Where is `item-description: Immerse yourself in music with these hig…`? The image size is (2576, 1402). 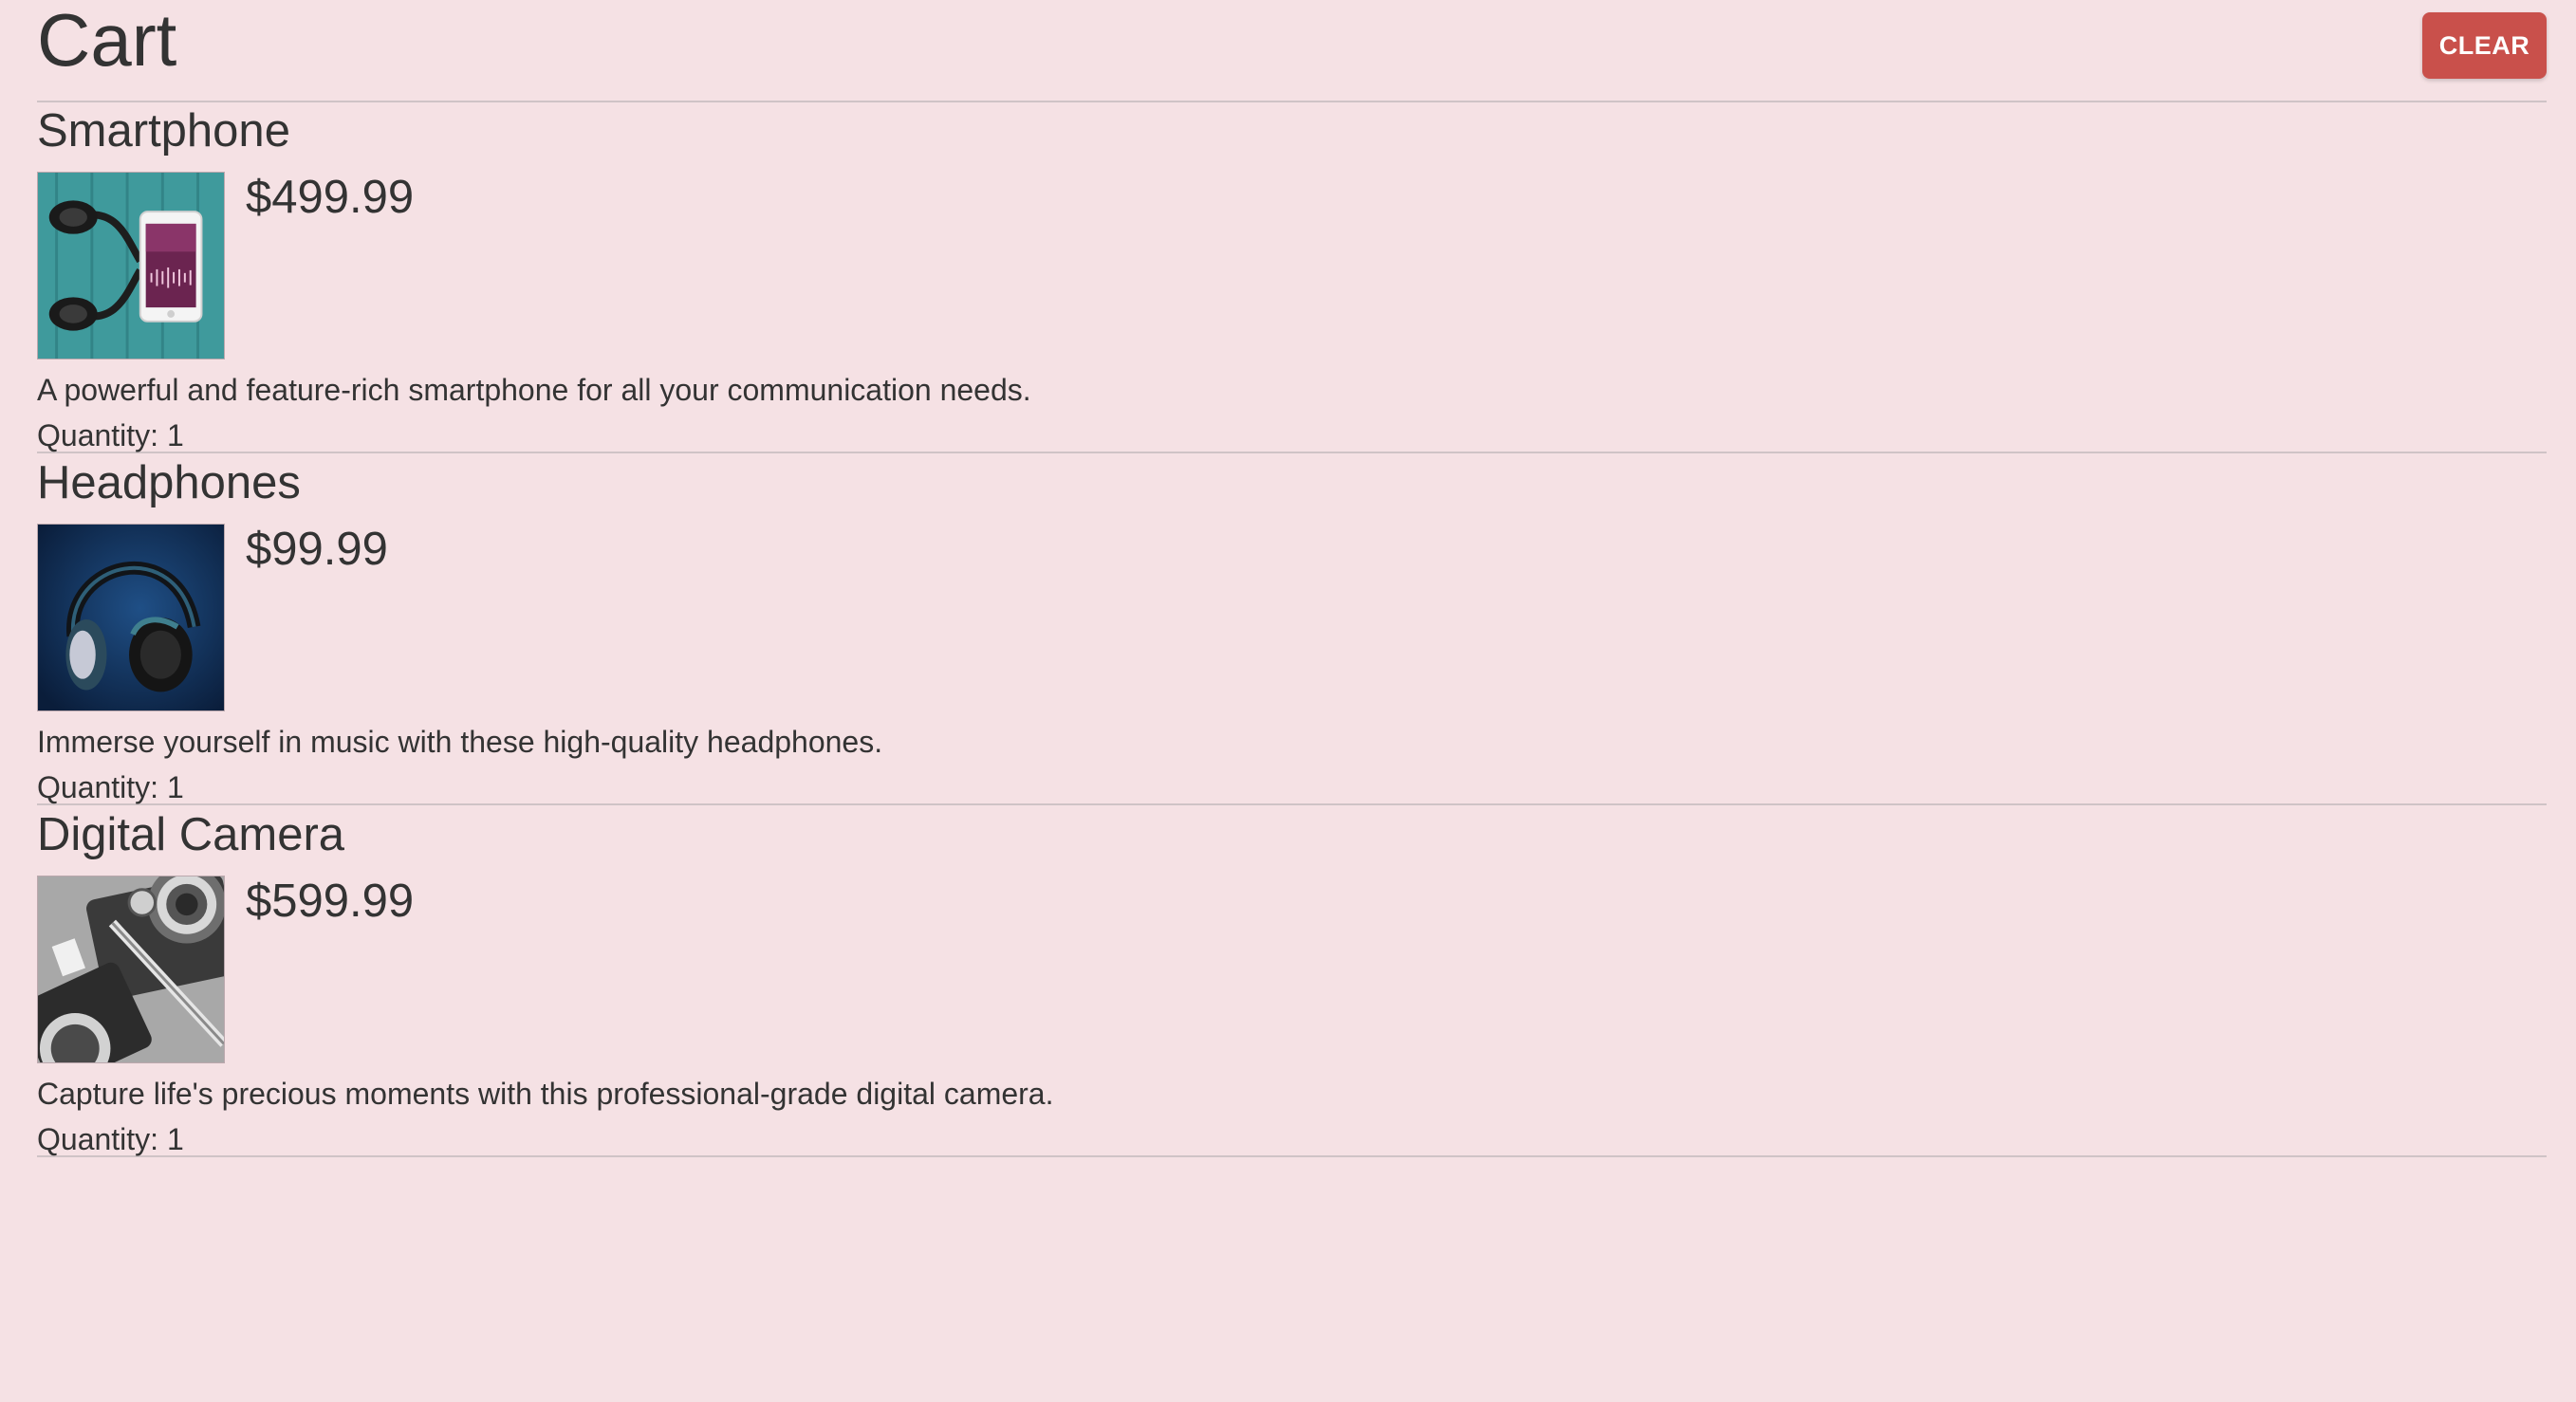
item-description: Immerse yourself in music with these hig… is located at coordinates (460, 742).